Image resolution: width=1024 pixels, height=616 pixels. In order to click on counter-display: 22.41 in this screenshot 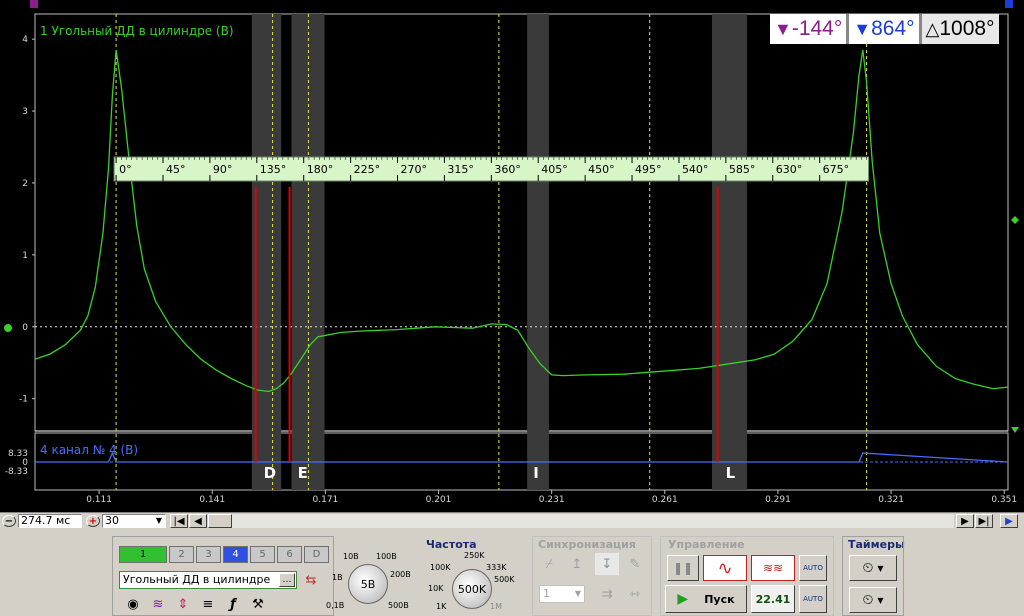, I will do `click(773, 599)`.